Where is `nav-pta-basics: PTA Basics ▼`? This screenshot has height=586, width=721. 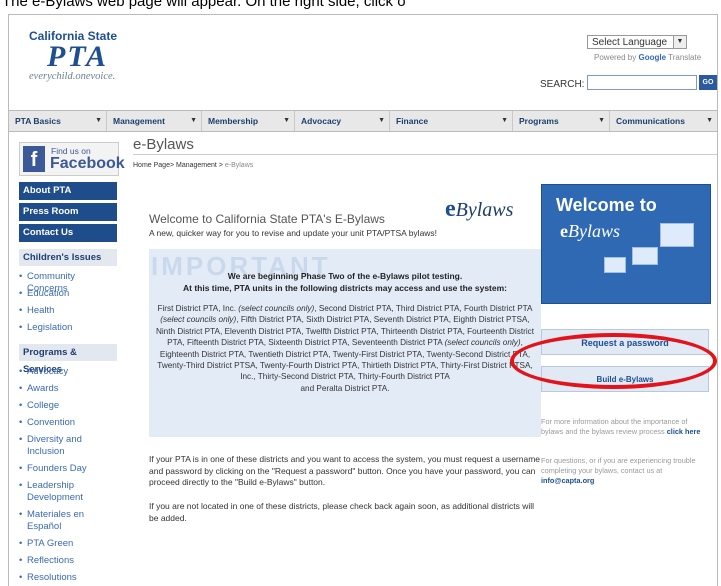 nav-pta-basics: PTA Basics ▼ is located at coordinates (58, 121).